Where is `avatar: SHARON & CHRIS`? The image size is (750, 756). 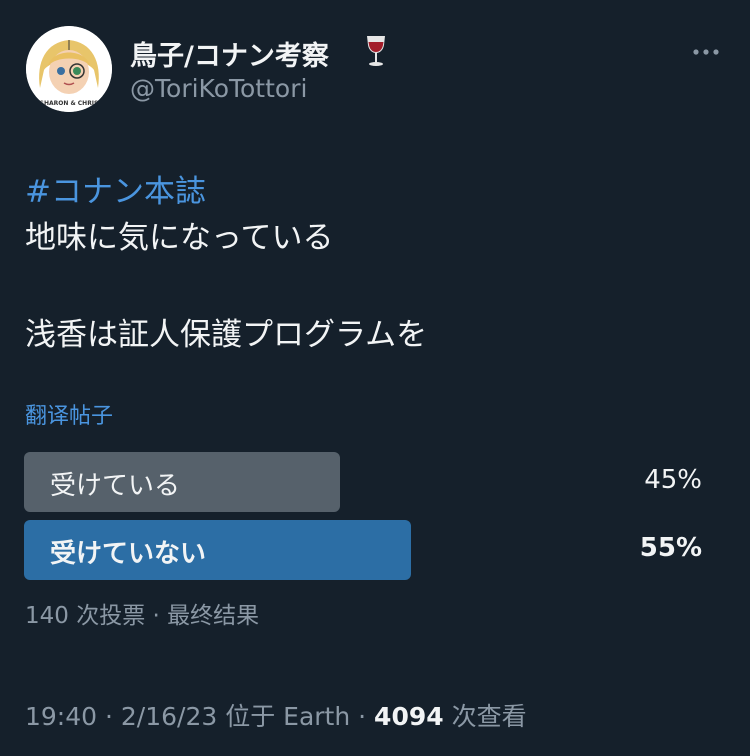
avatar: SHARON & CHRIS is located at coordinates (69, 69).